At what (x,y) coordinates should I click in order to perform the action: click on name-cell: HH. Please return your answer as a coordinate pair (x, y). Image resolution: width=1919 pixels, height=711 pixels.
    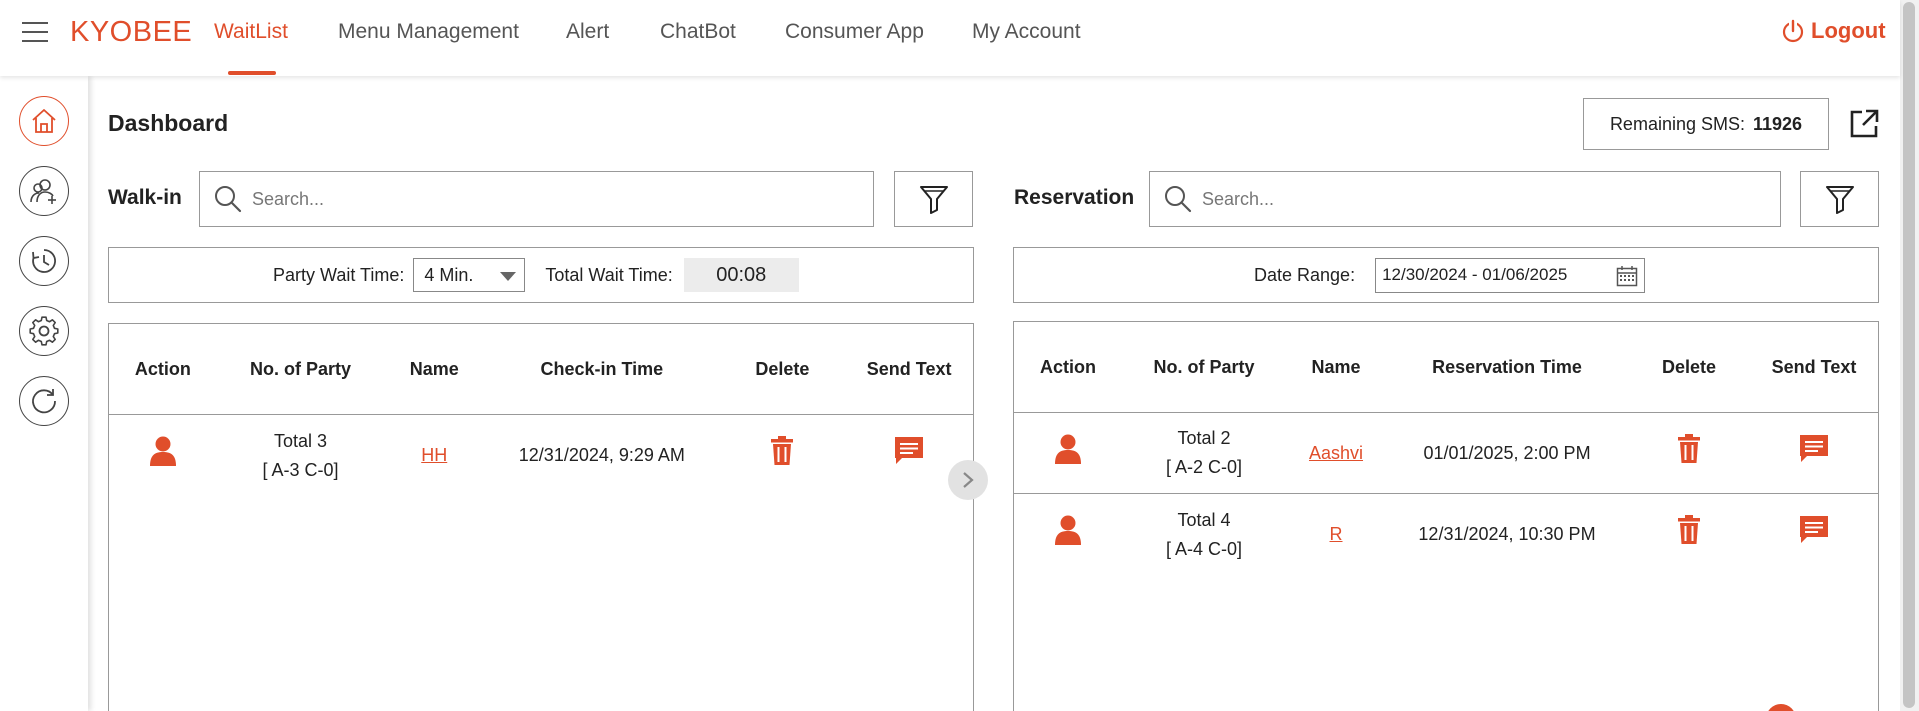
    Looking at the image, I should click on (434, 455).